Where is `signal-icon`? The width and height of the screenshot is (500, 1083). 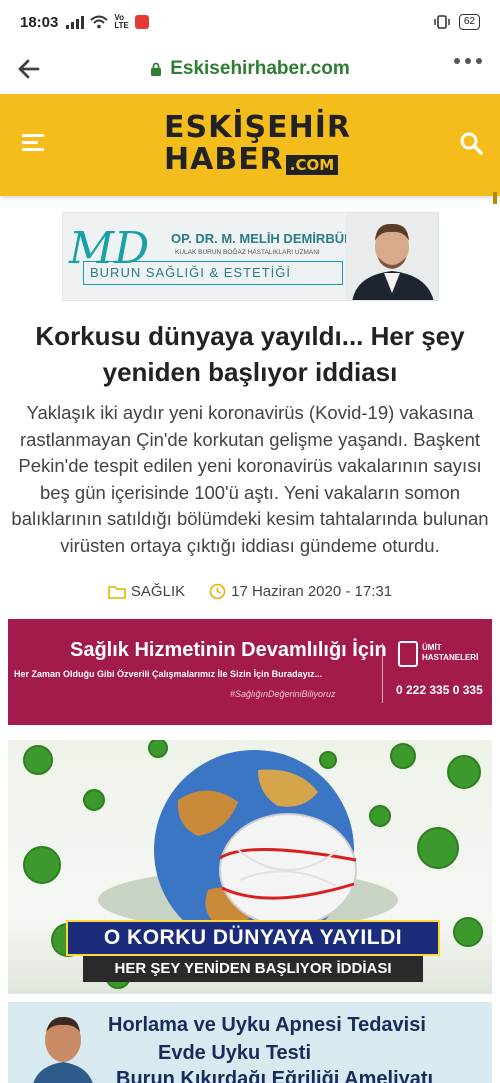 signal-icon is located at coordinates (75, 22).